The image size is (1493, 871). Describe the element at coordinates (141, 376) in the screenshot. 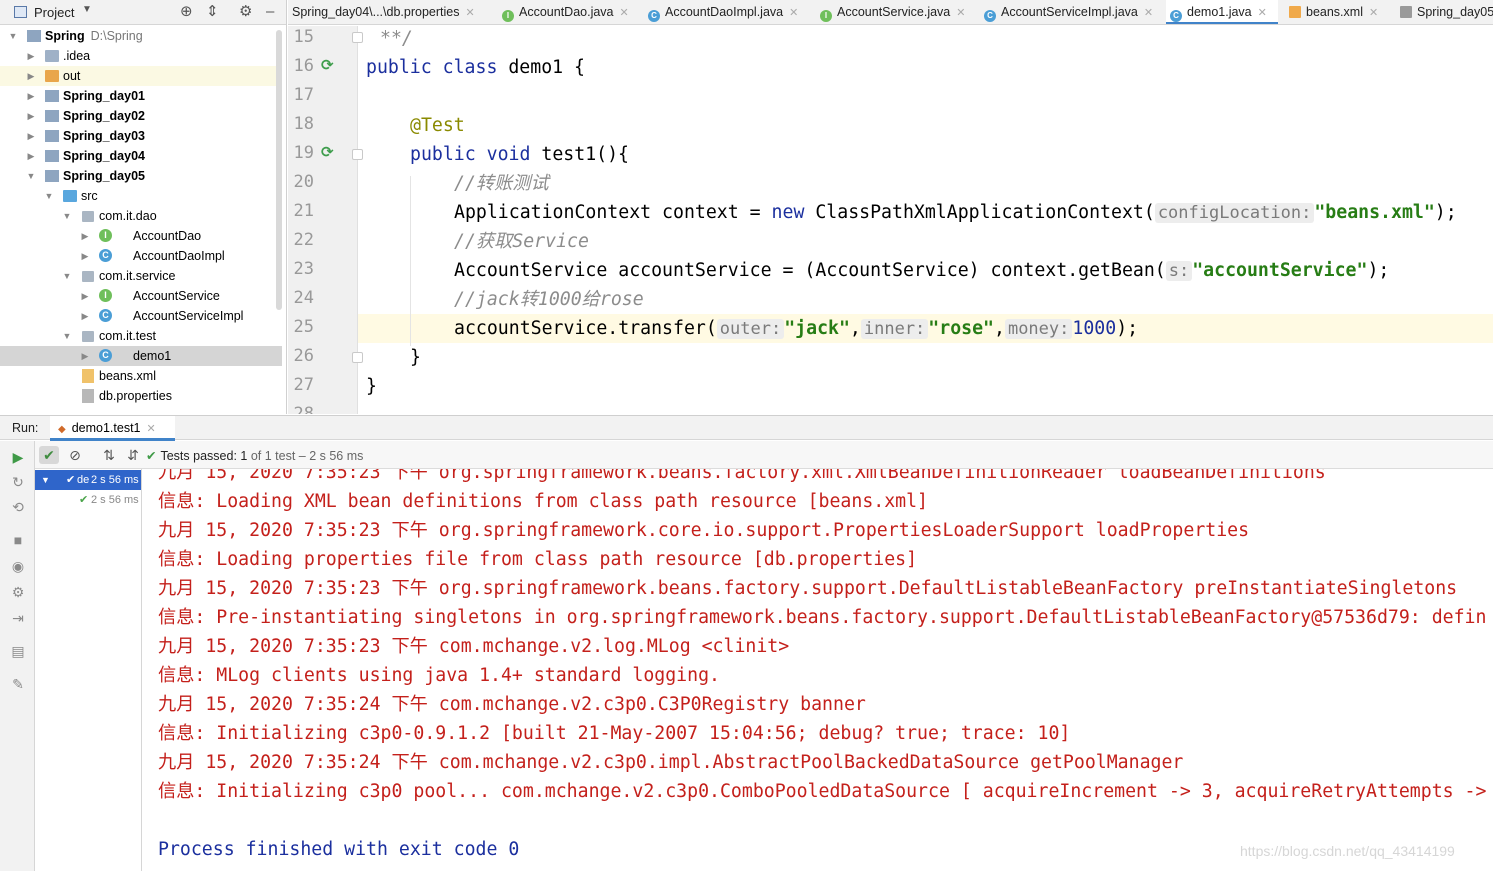

I see `tree-item-beans-xml: beans.xml` at that location.